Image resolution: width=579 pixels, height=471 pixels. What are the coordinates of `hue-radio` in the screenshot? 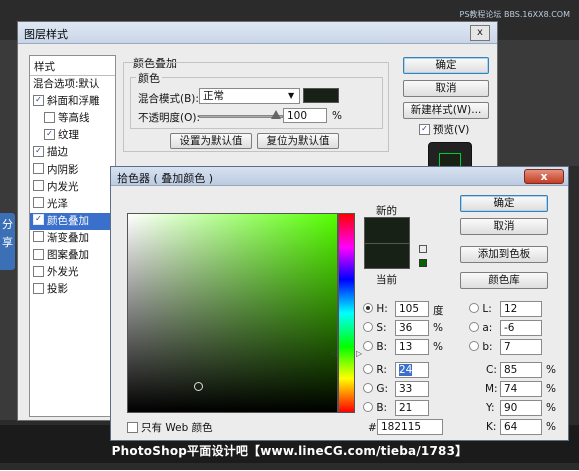 It's located at (368, 308).